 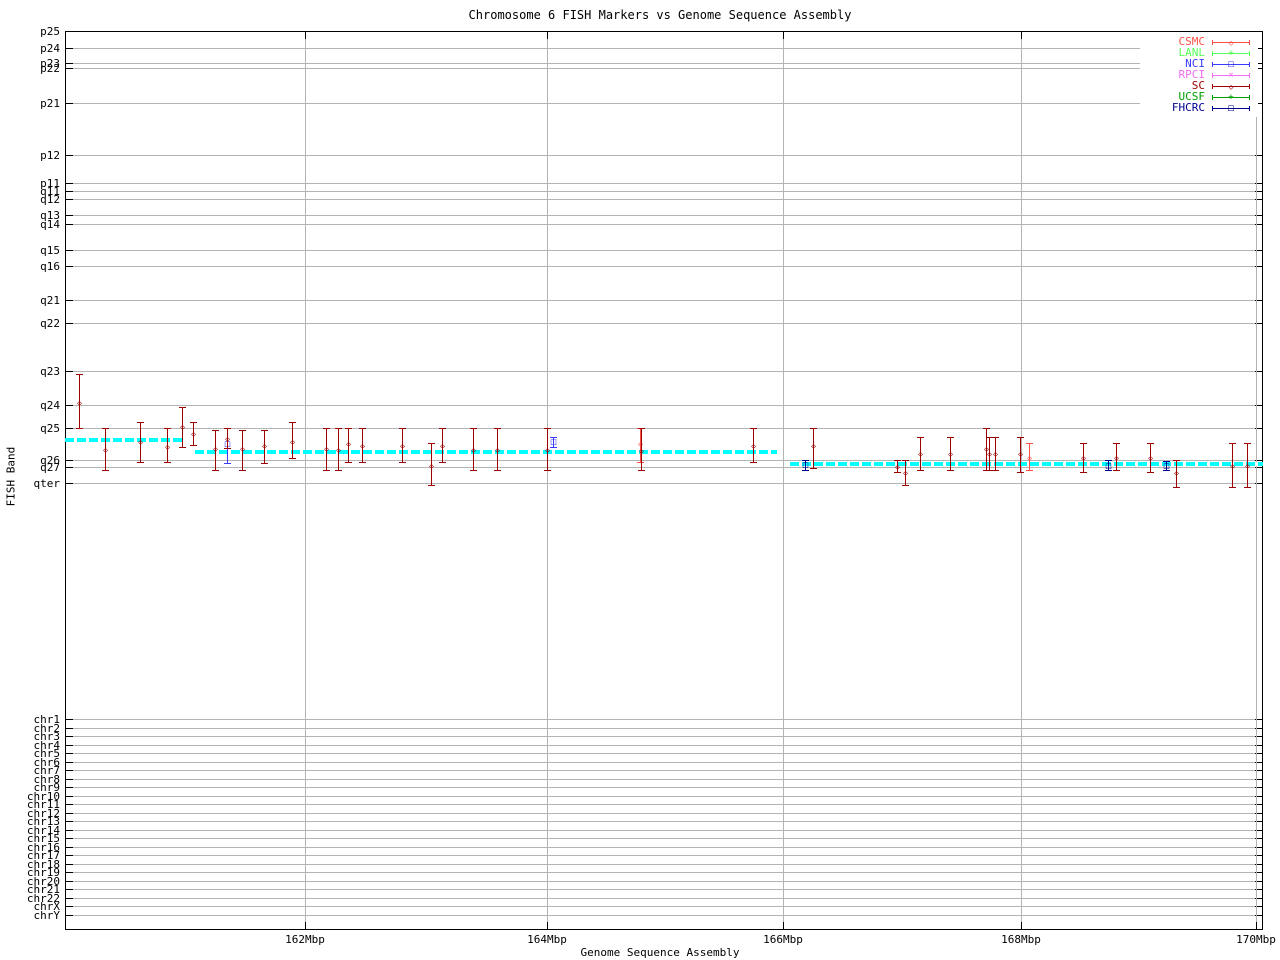 What do you see at coordinates (1029, 443) in the screenshot?
I see `point-CSMC-cap-top` at bounding box center [1029, 443].